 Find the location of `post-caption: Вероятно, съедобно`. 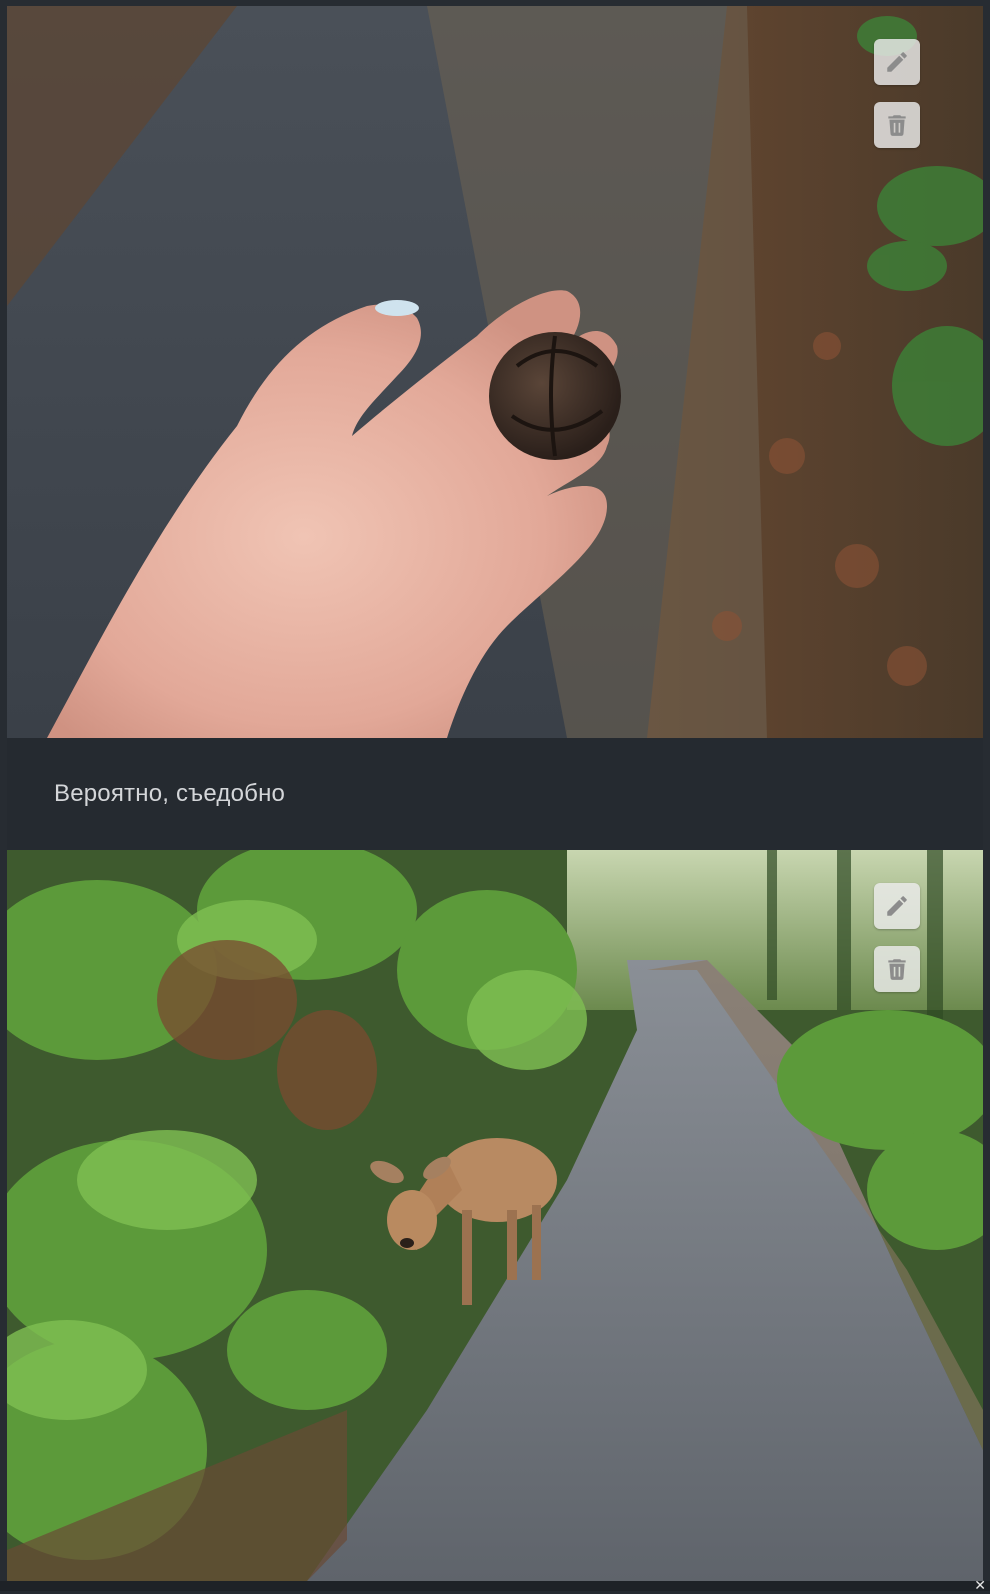

post-caption: Вероятно, съедобно is located at coordinates (170, 793).